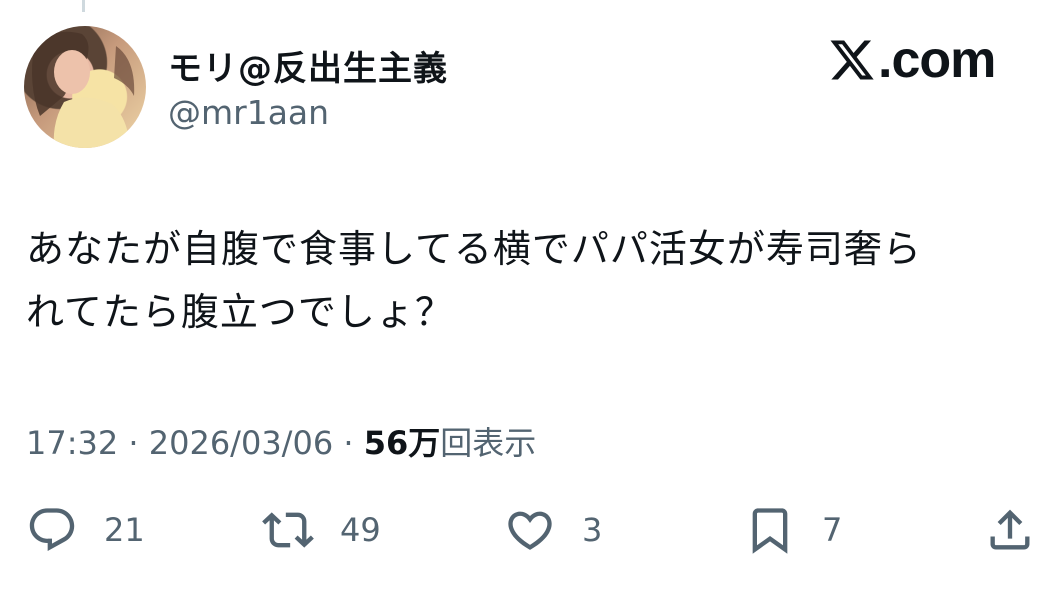  What do you see at coordinates (488, 443) in the screenshot?
I see `views-label: 回表示` at bounding box center [488, 443].